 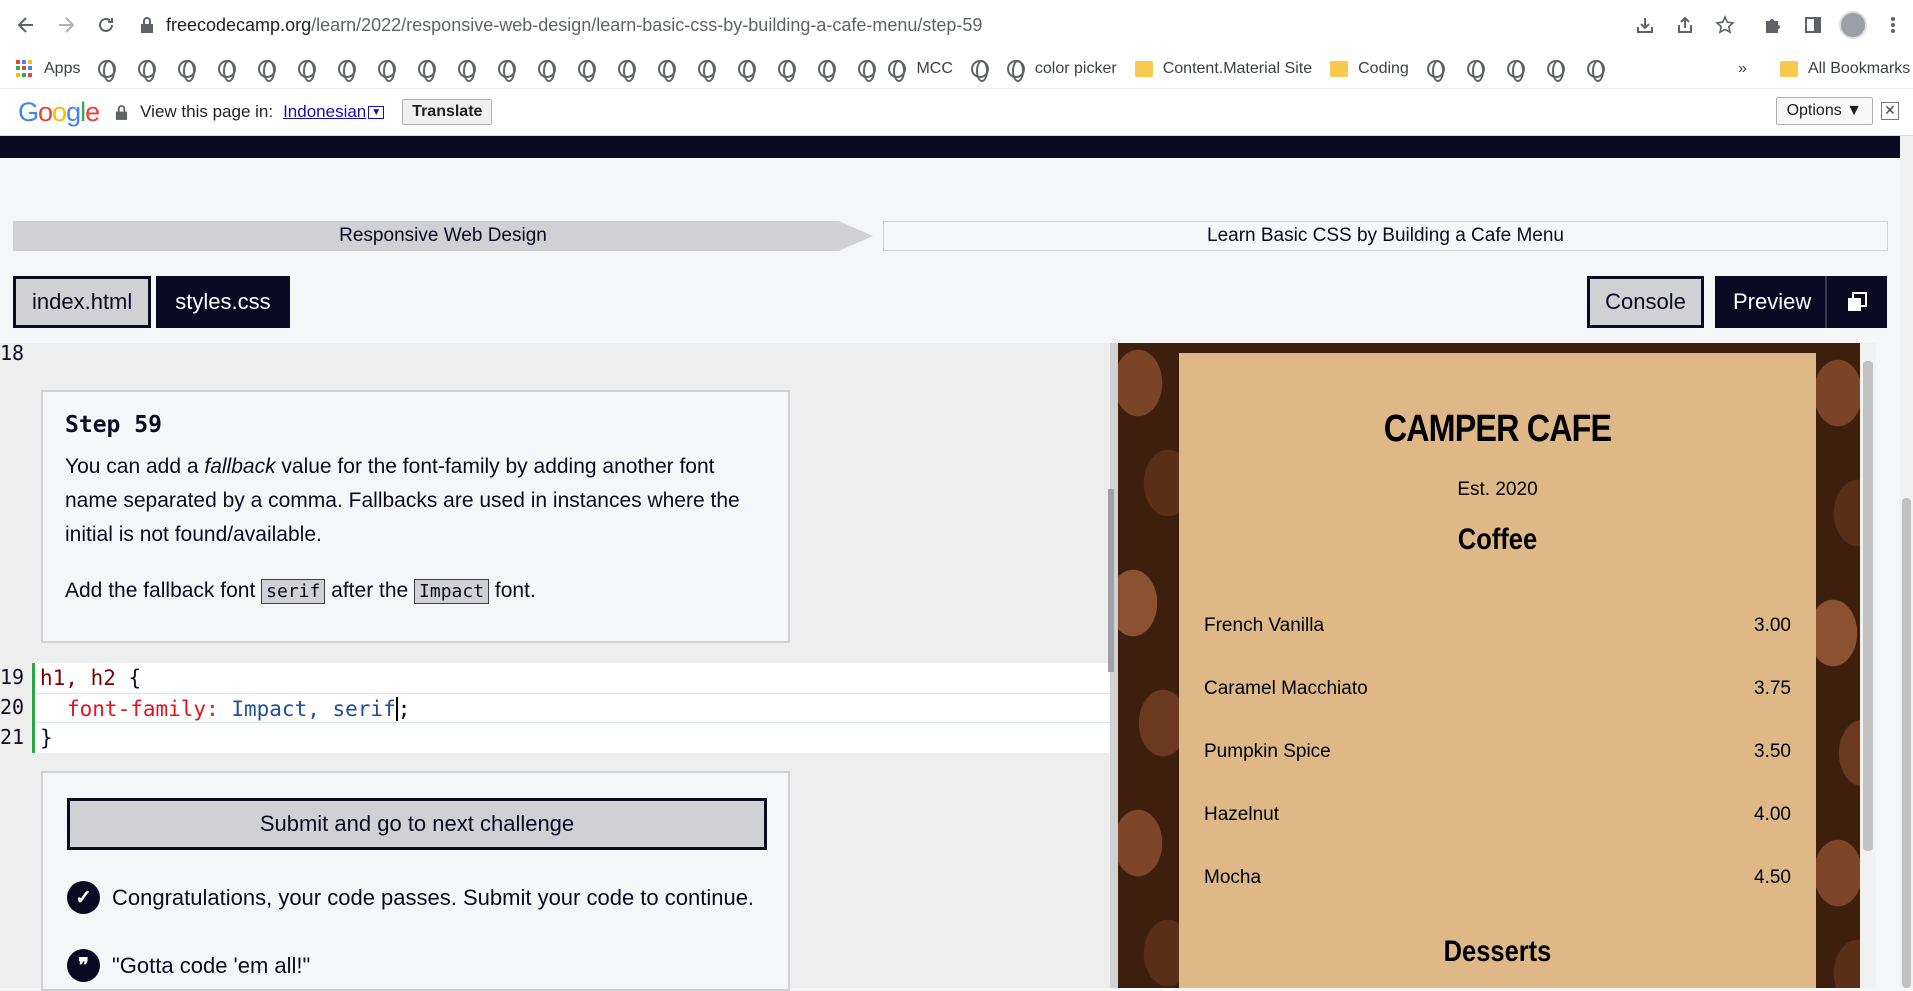 What do you see at coordinates (572, 738) in the screenshot?
I see `code-line-21: }` at bounding box center [572, 738].